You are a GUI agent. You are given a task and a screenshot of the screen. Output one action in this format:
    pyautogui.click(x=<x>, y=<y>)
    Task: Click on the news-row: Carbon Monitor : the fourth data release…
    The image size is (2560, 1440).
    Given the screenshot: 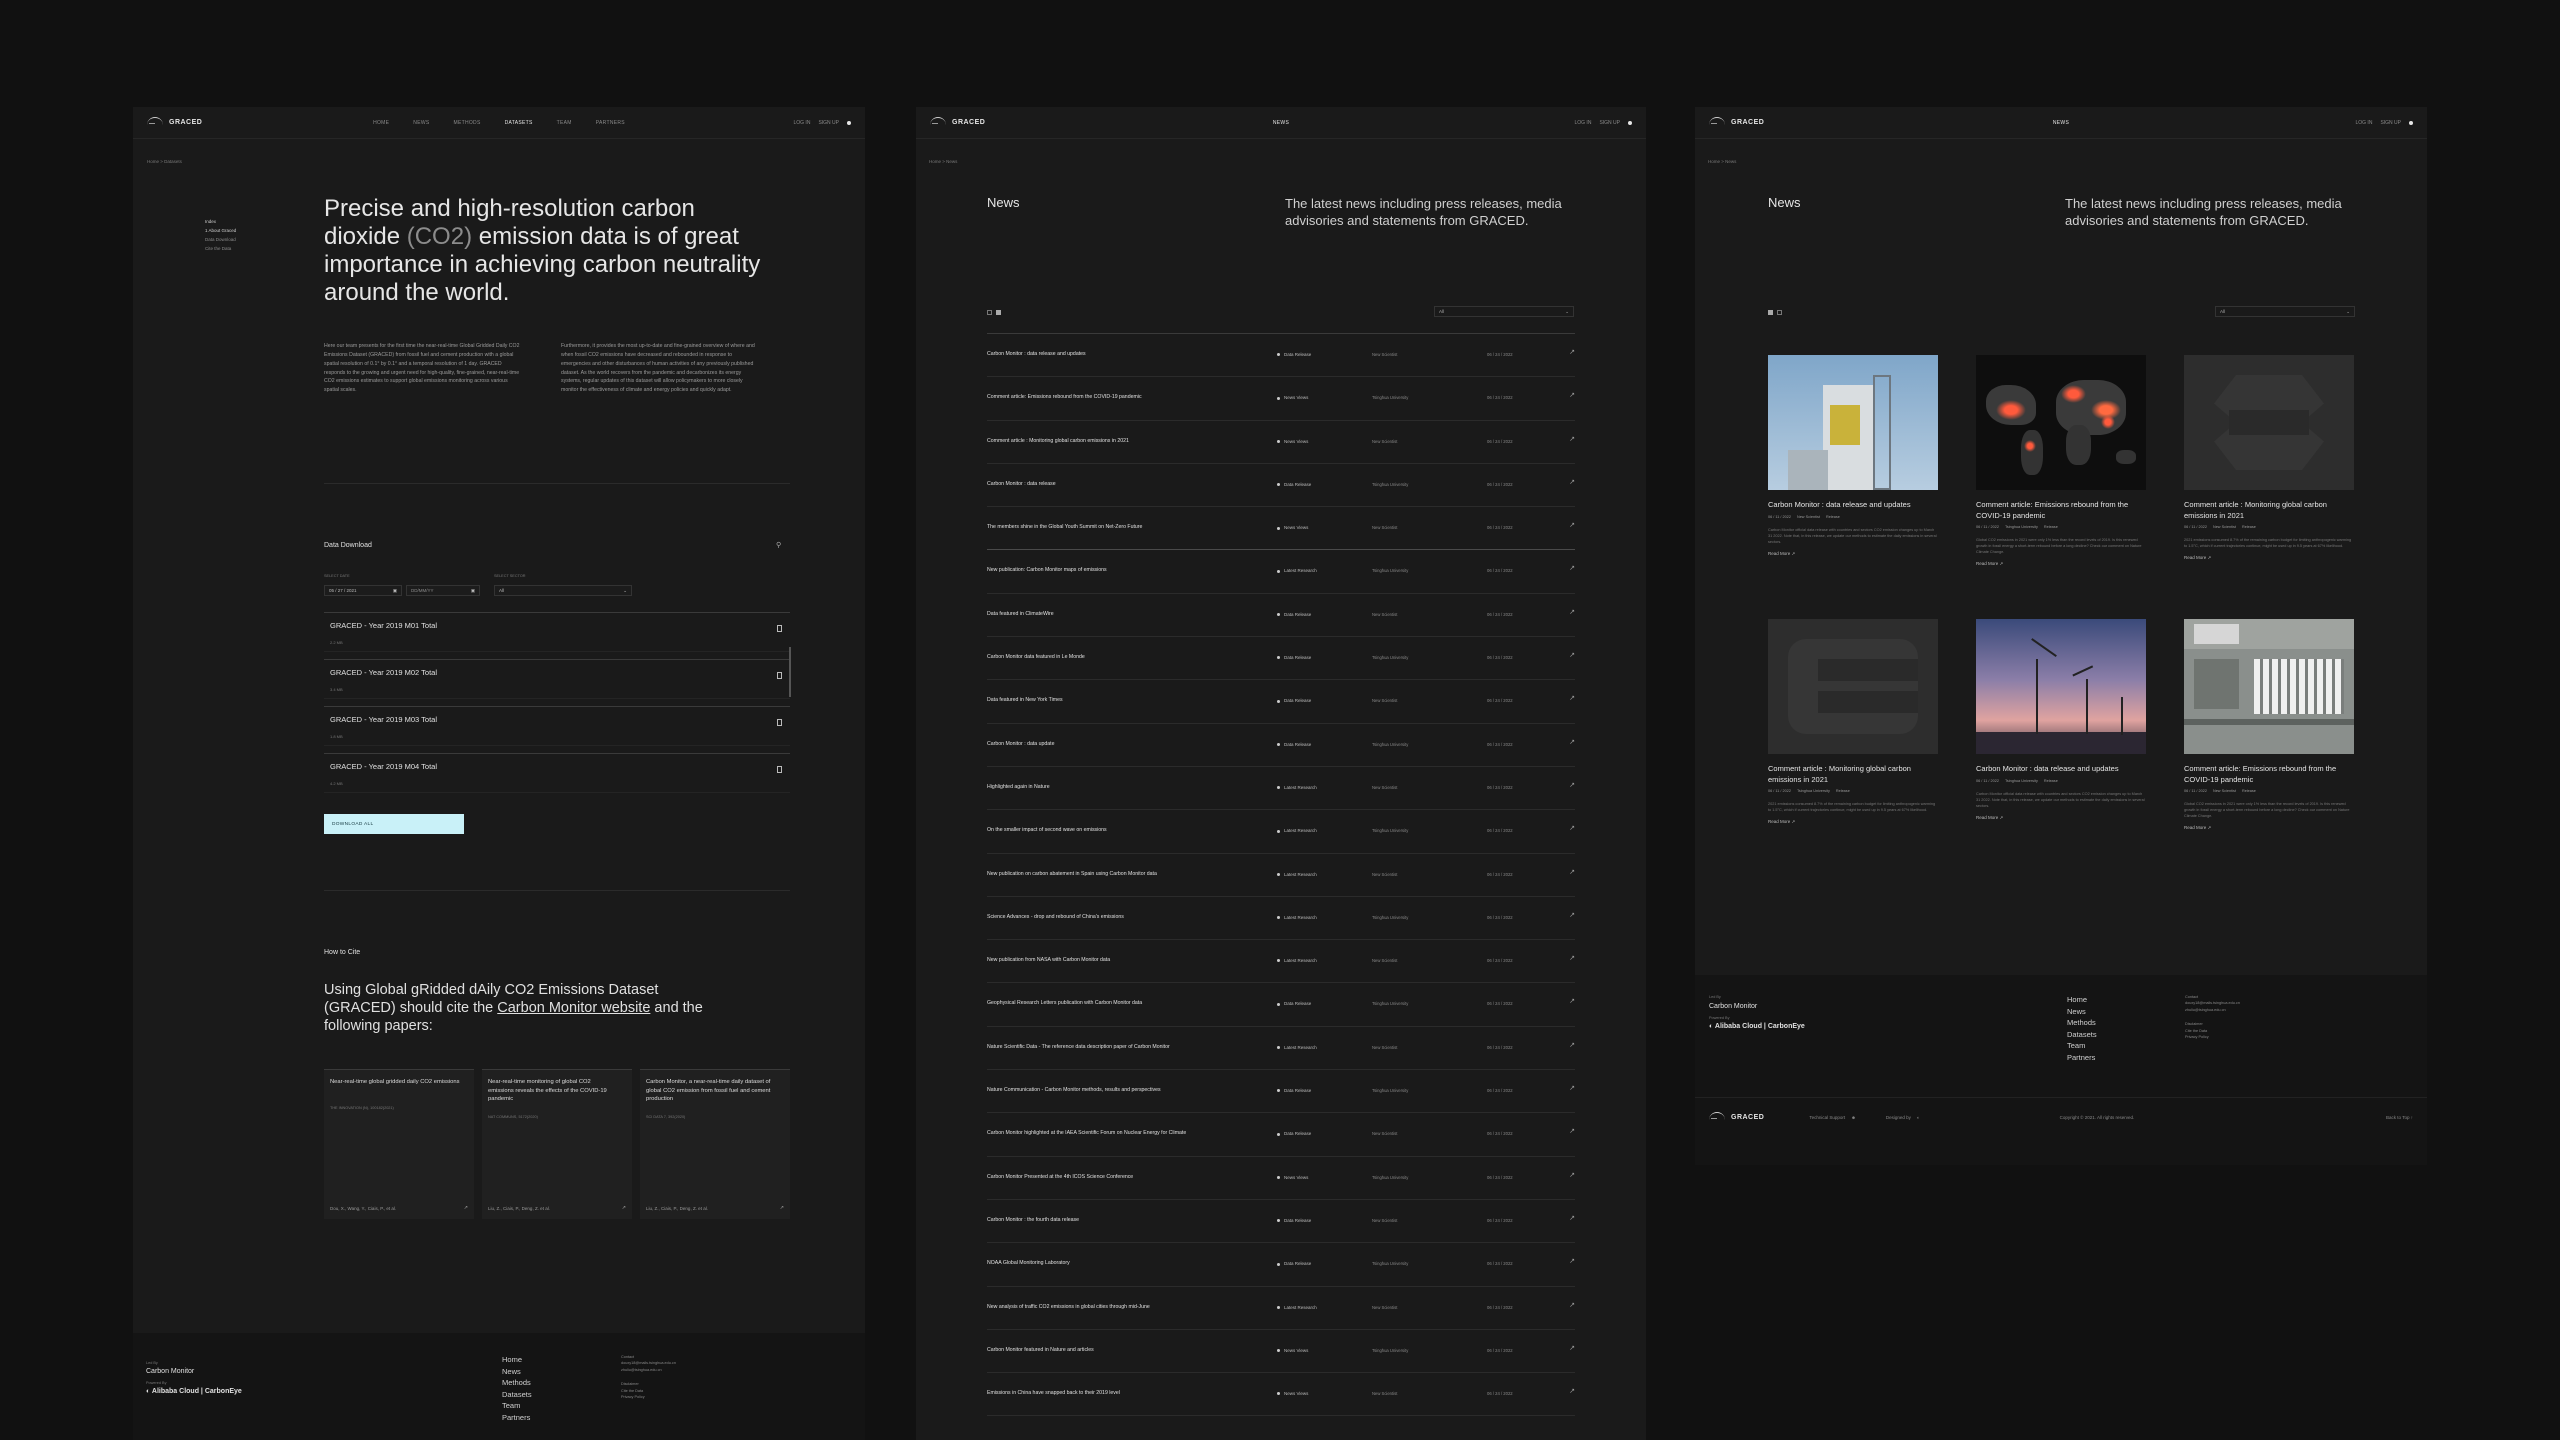 What is the action you would take?
    pyautogui.click(x=1281, y=1220)
    